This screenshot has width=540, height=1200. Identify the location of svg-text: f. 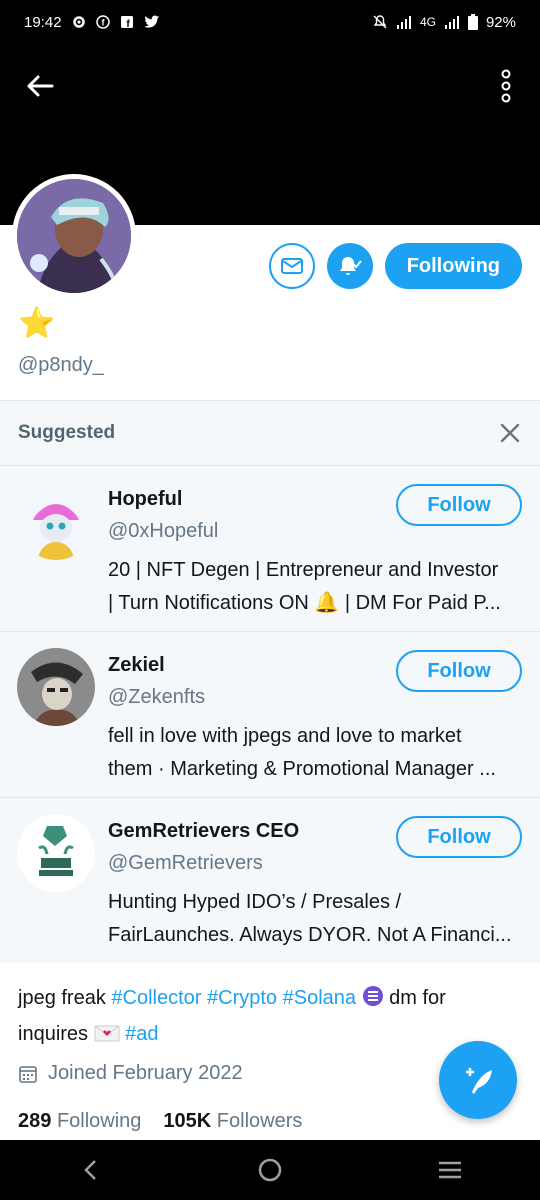
(103, 23).